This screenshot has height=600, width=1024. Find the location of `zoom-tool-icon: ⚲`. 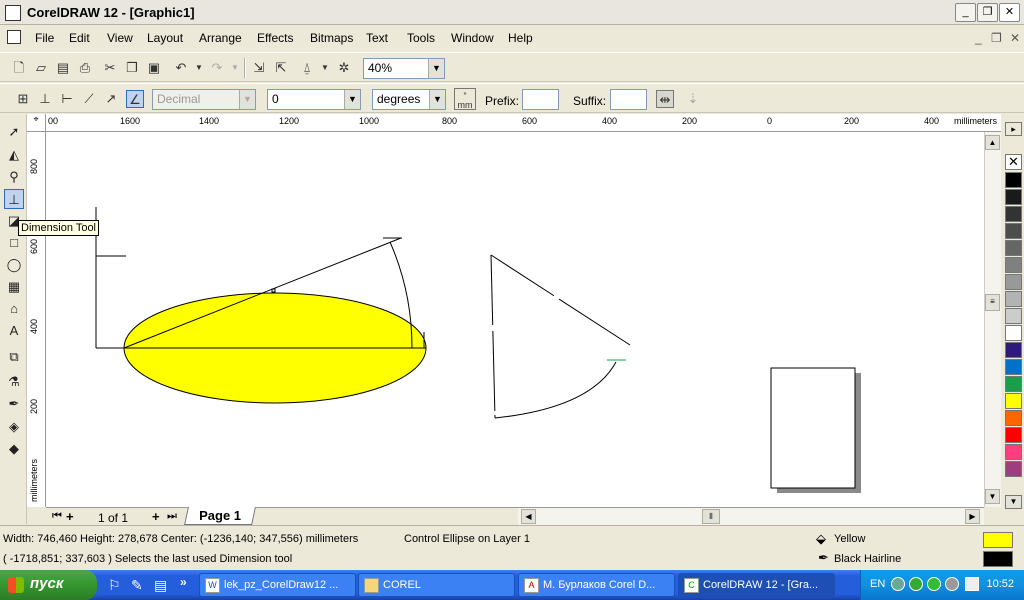

zoom-tool-icon: ⚲ is located at coordinates (14, 177).